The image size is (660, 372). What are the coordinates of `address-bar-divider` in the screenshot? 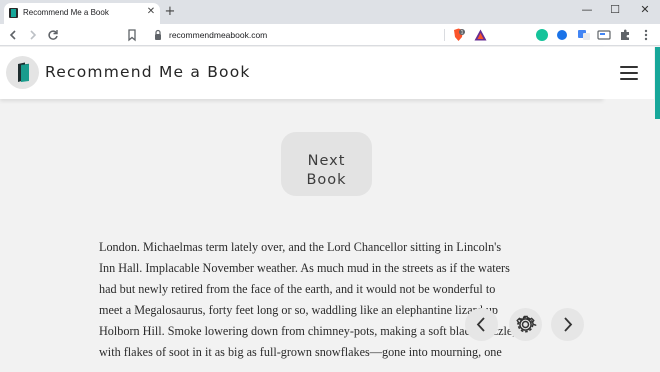 It's located at (444, 35).